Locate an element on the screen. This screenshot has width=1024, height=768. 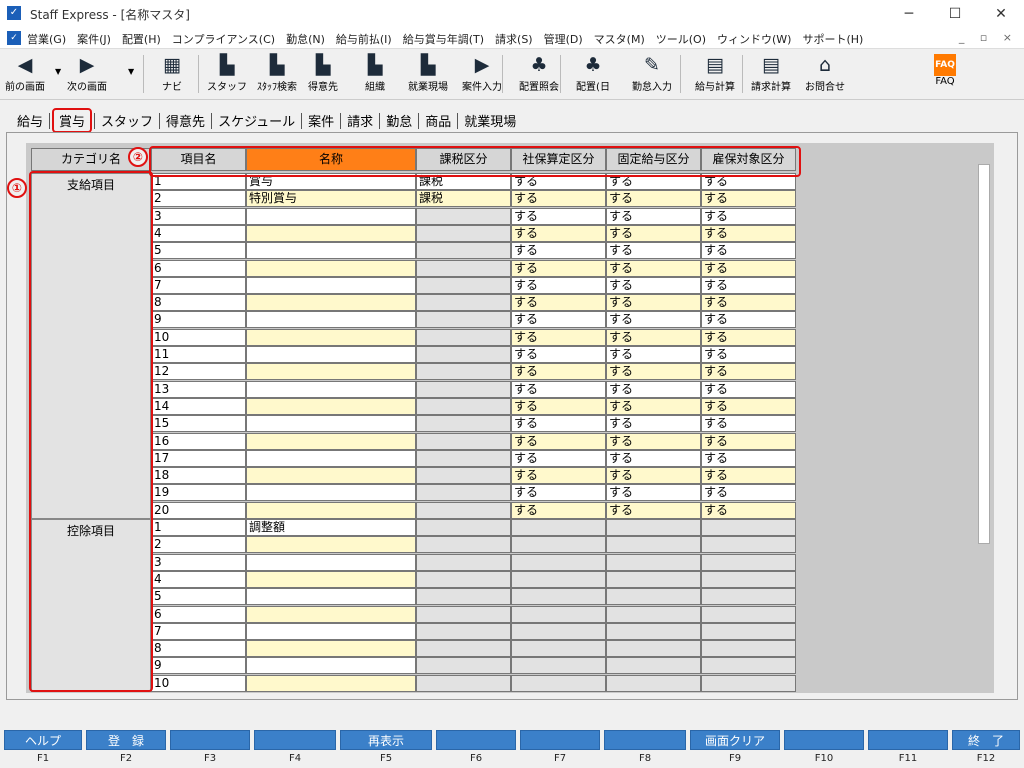
toolbar-button: ▶ 案件入力 is located at coordinates (482, 74).